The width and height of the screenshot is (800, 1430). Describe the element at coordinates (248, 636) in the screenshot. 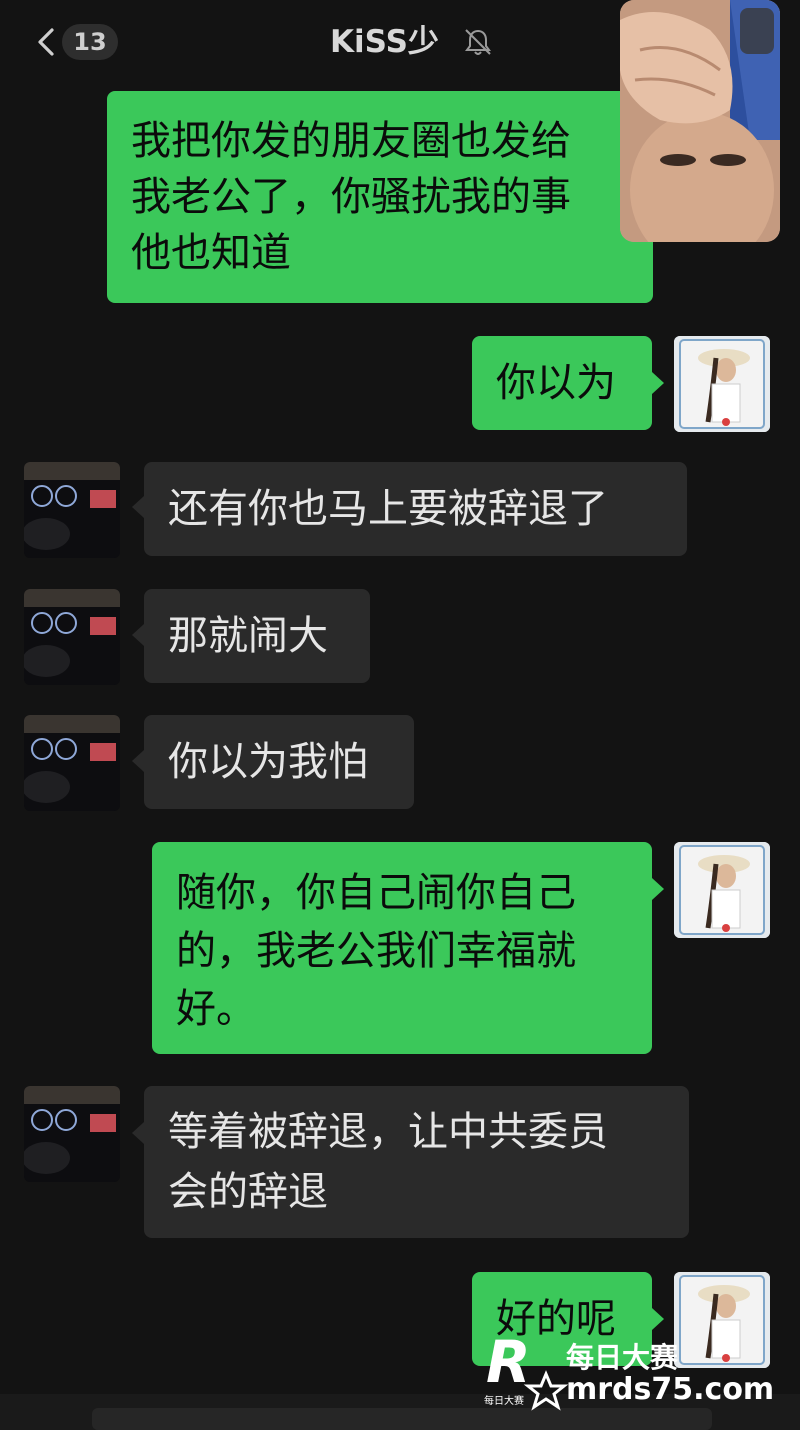

I see `message-line: 那就闹大` at that location.